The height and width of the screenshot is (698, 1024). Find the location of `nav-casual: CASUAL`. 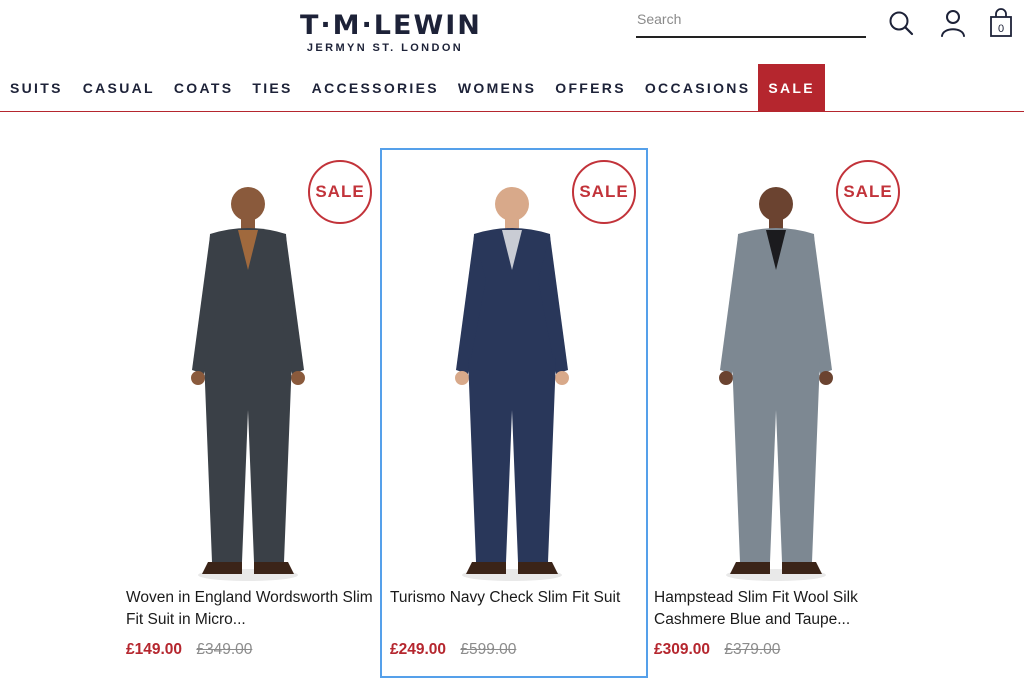

nav-casual: CASUAL is located at coordinates (119, 87).